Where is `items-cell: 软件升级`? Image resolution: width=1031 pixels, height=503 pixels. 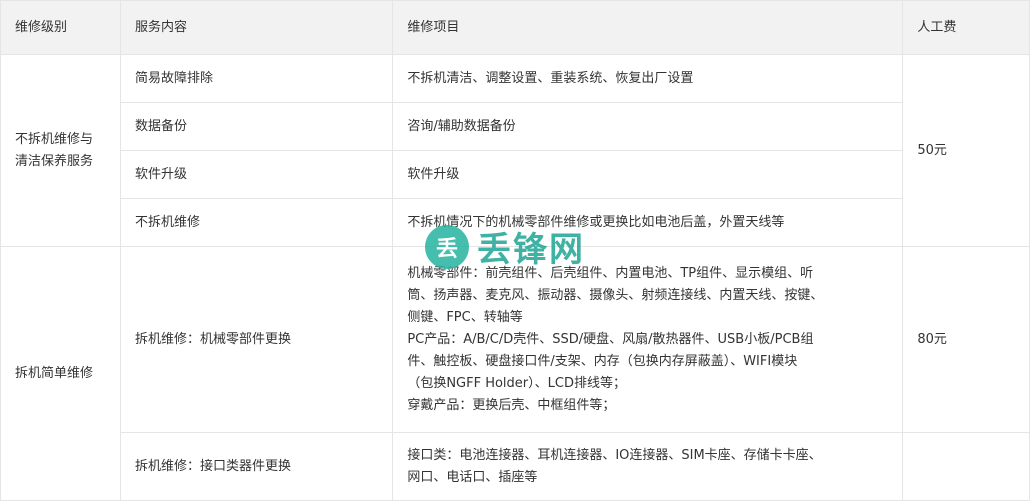 items-cell: 软件升级 is located at coordinates (648, 174).